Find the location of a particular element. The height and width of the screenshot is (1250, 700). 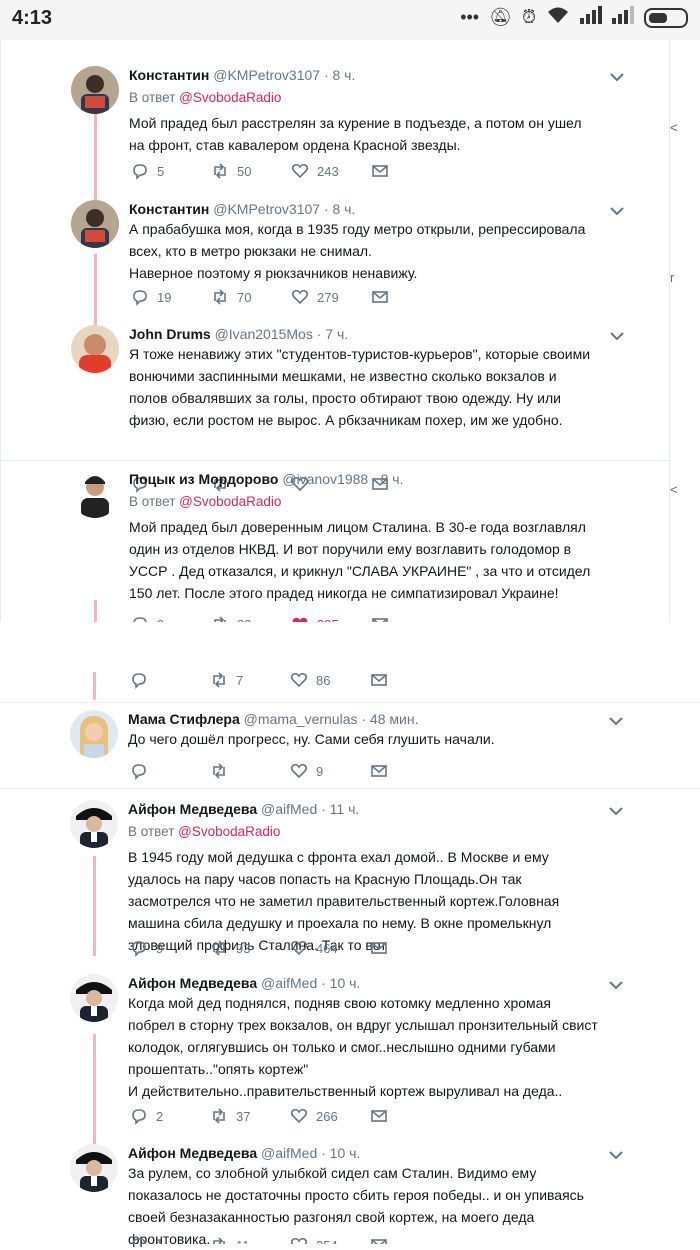

author-handle: @ivanov1988 · 8 ч. is located at coordinates (343, 479).